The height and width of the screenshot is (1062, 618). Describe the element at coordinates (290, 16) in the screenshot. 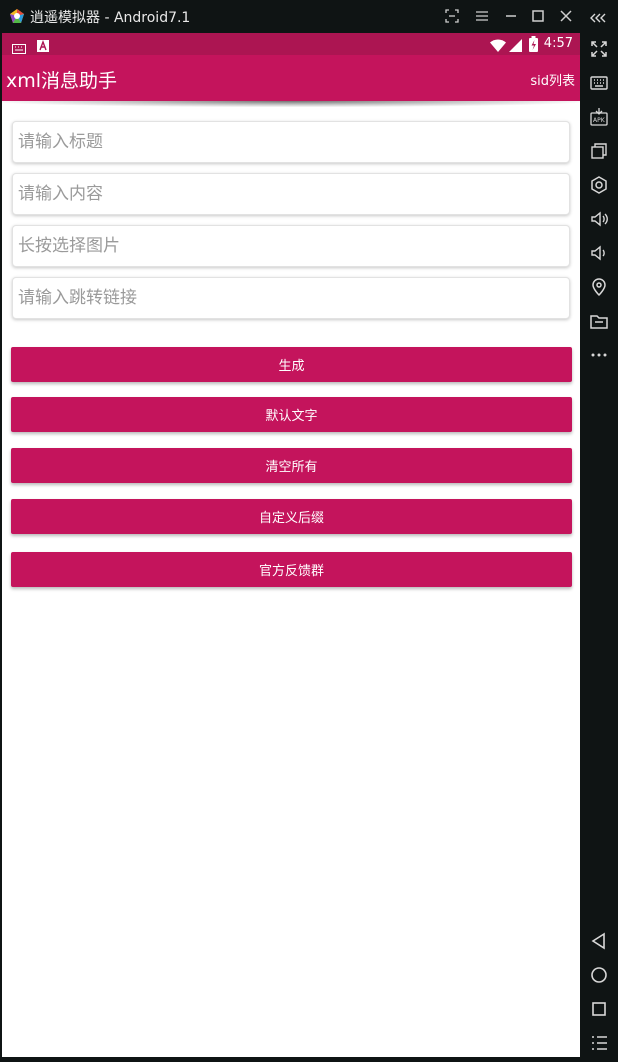

I see `emulator-title-bar: 逍遥模拟器 - Android7.1` at that location.